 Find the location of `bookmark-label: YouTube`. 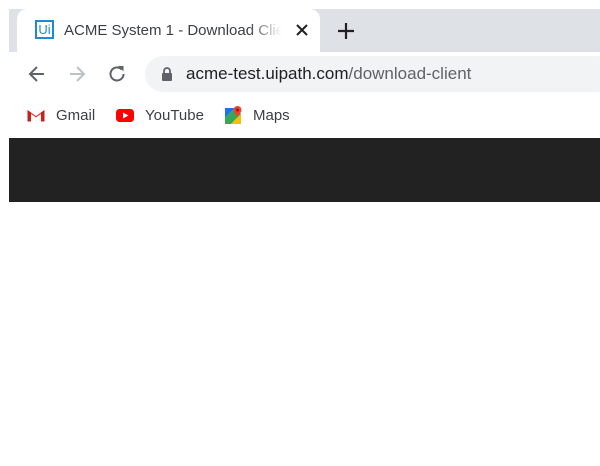

bookmark-label: YouTube is located at coordinates (174, 115).